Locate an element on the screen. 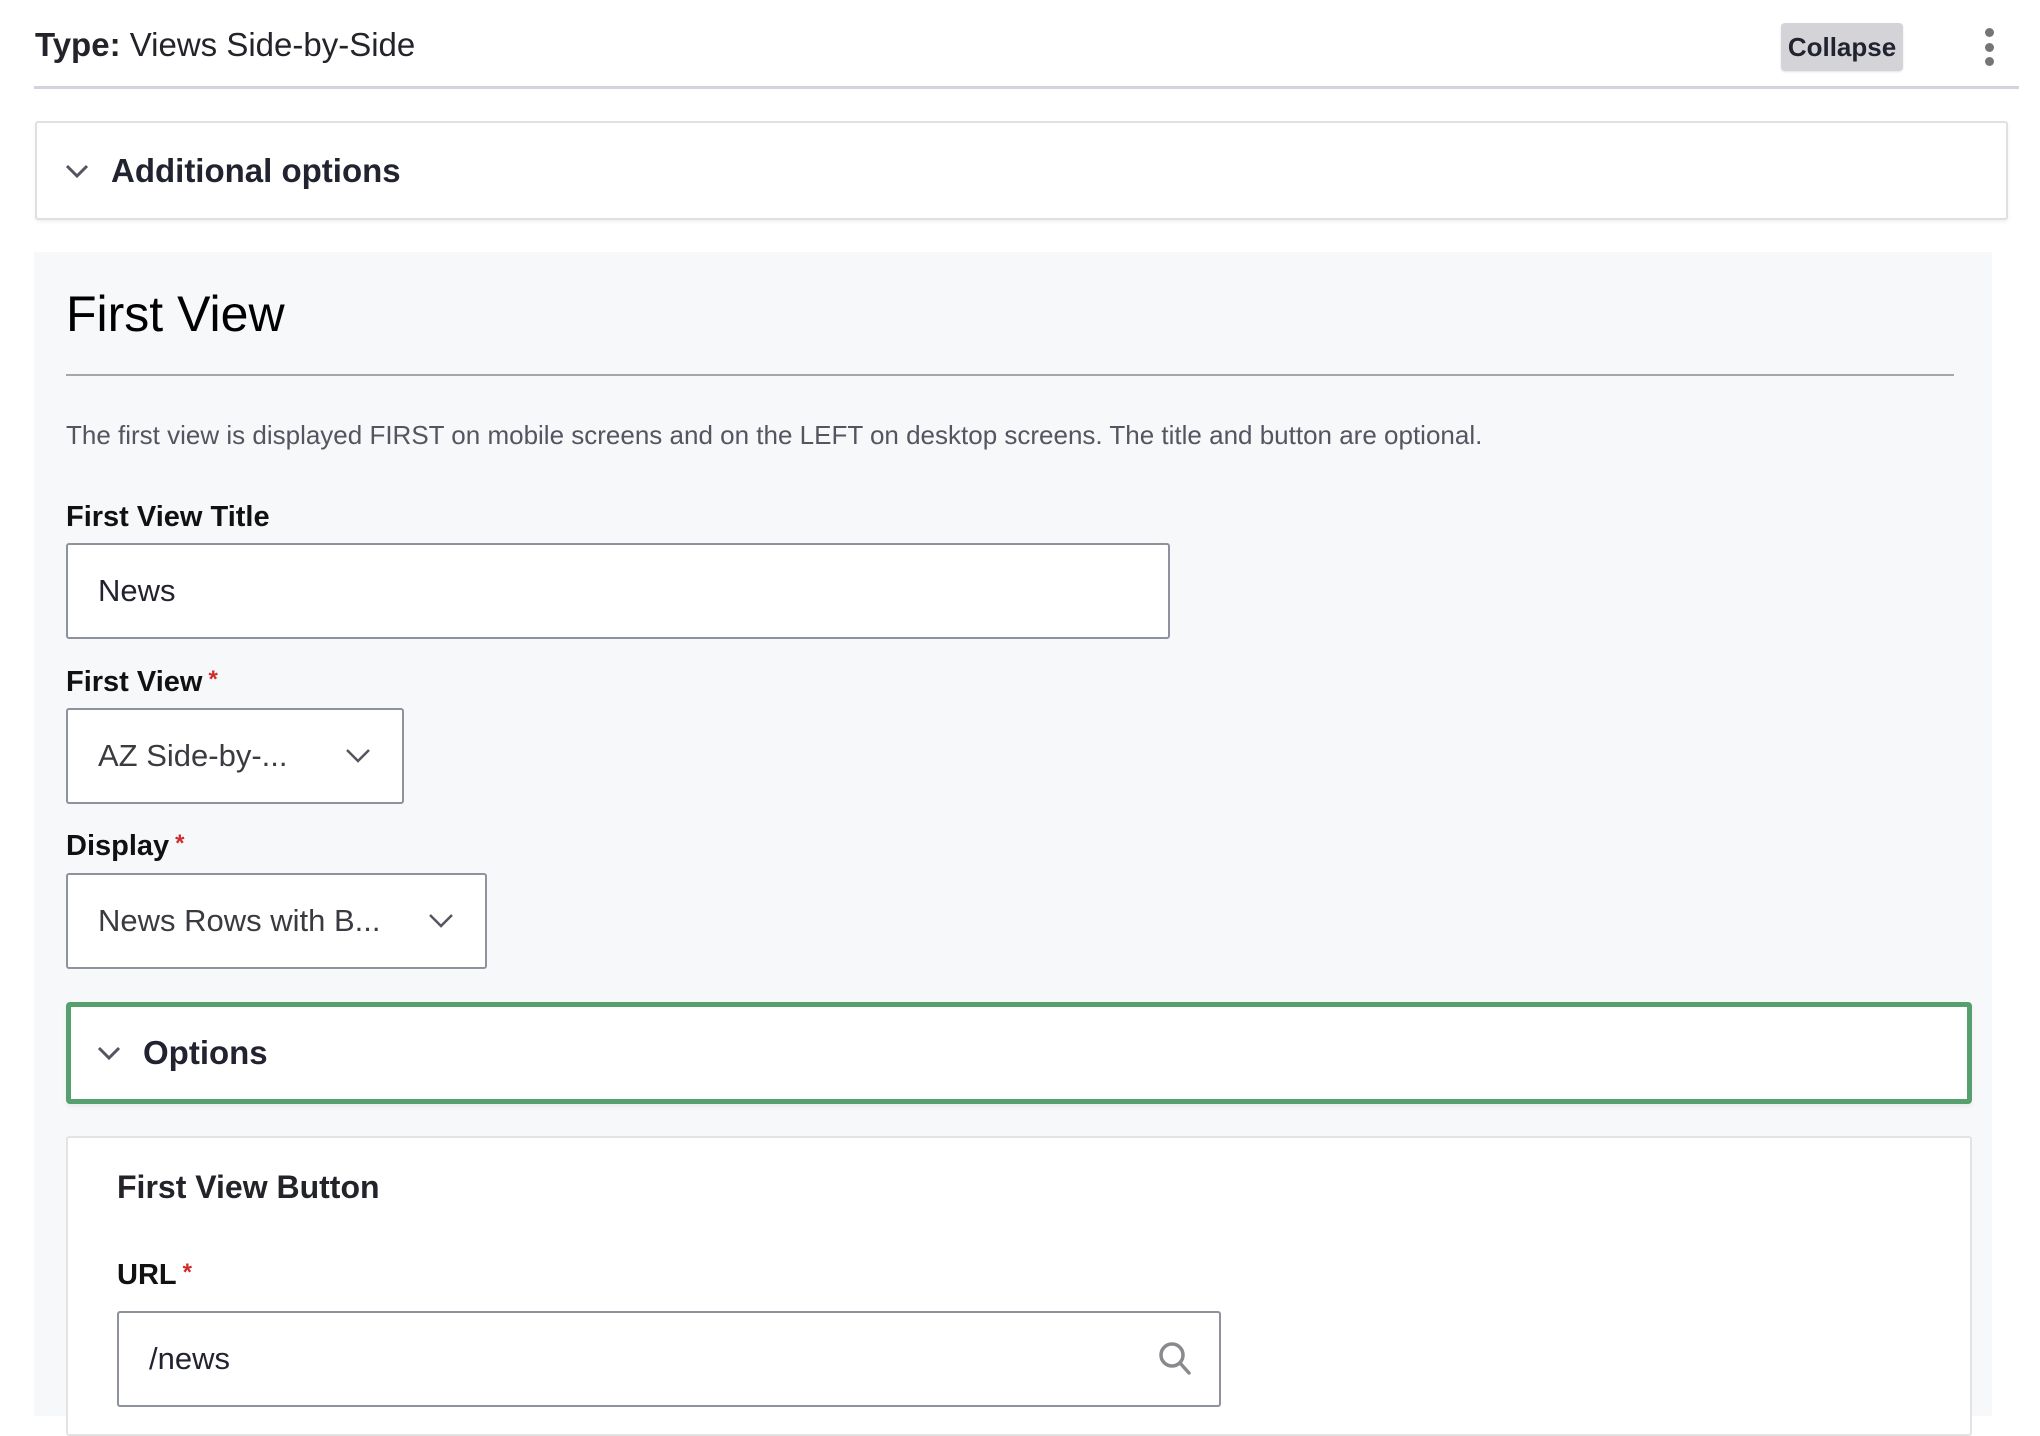  label-text: First View is located at coordinates (134, 682).